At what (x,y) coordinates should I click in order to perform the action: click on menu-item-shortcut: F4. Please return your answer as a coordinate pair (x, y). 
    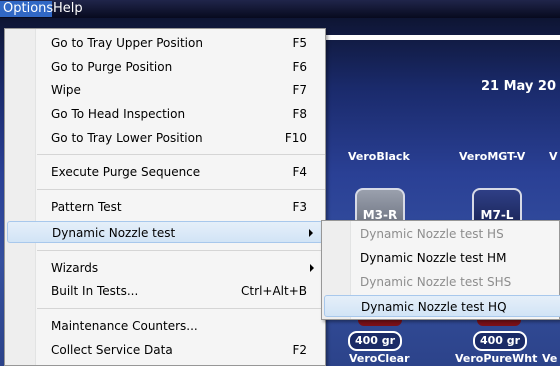
    Looking at the image, I should click on (299, 172).